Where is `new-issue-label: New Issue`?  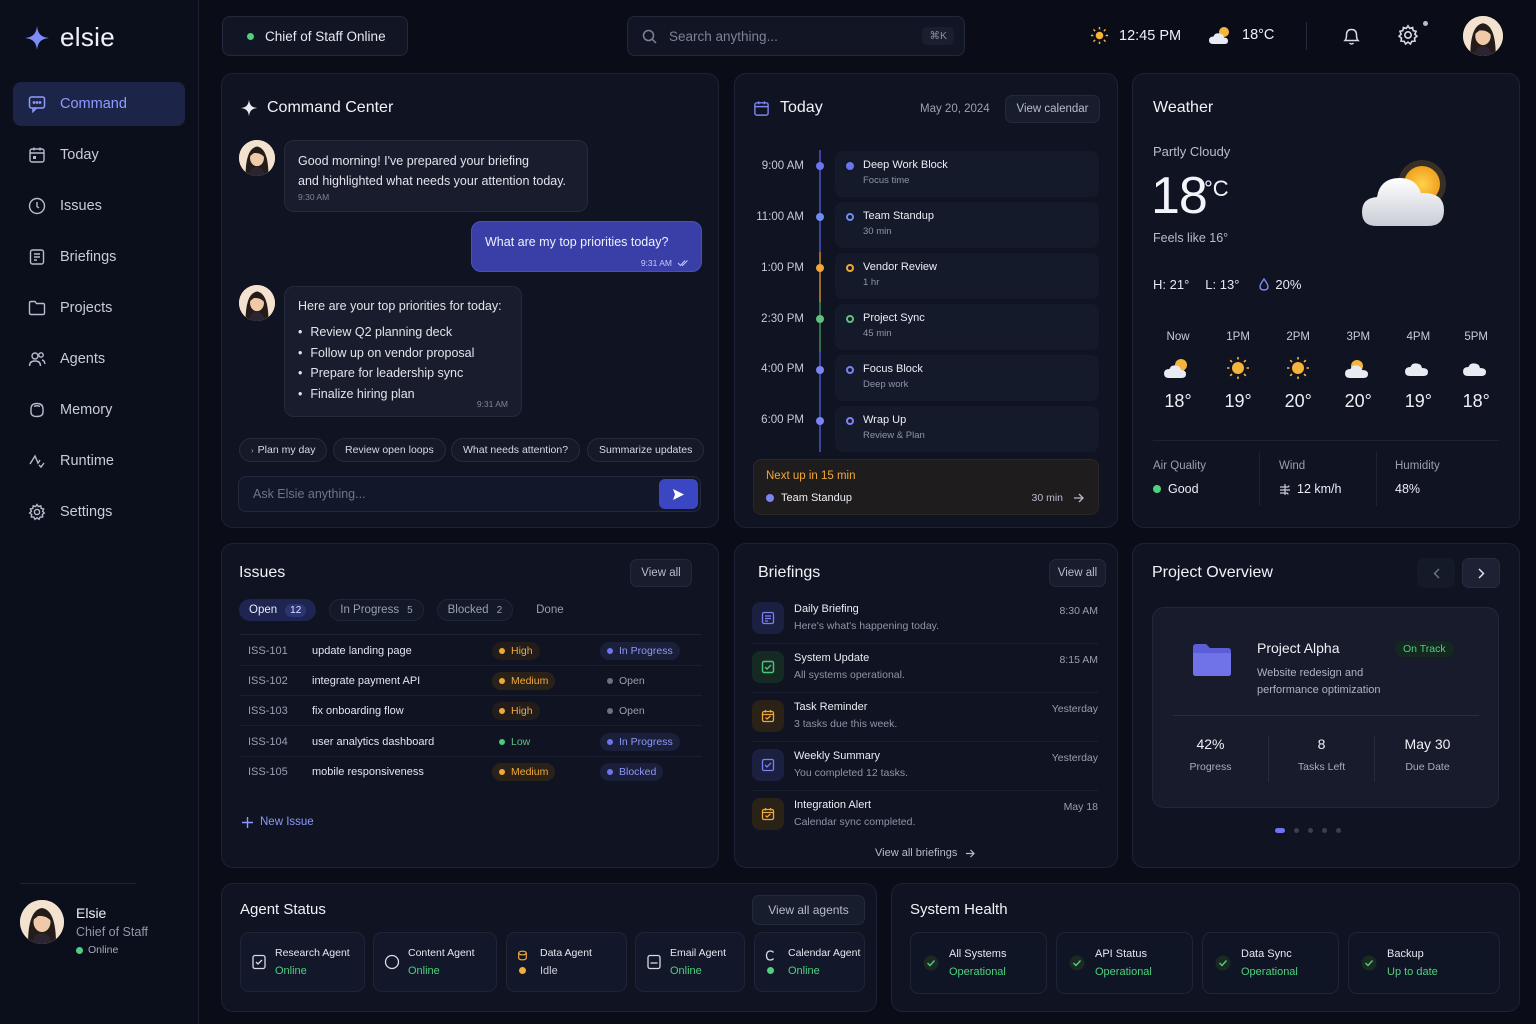
new-issue-label: New Issue is located at coordinates (287, 822).